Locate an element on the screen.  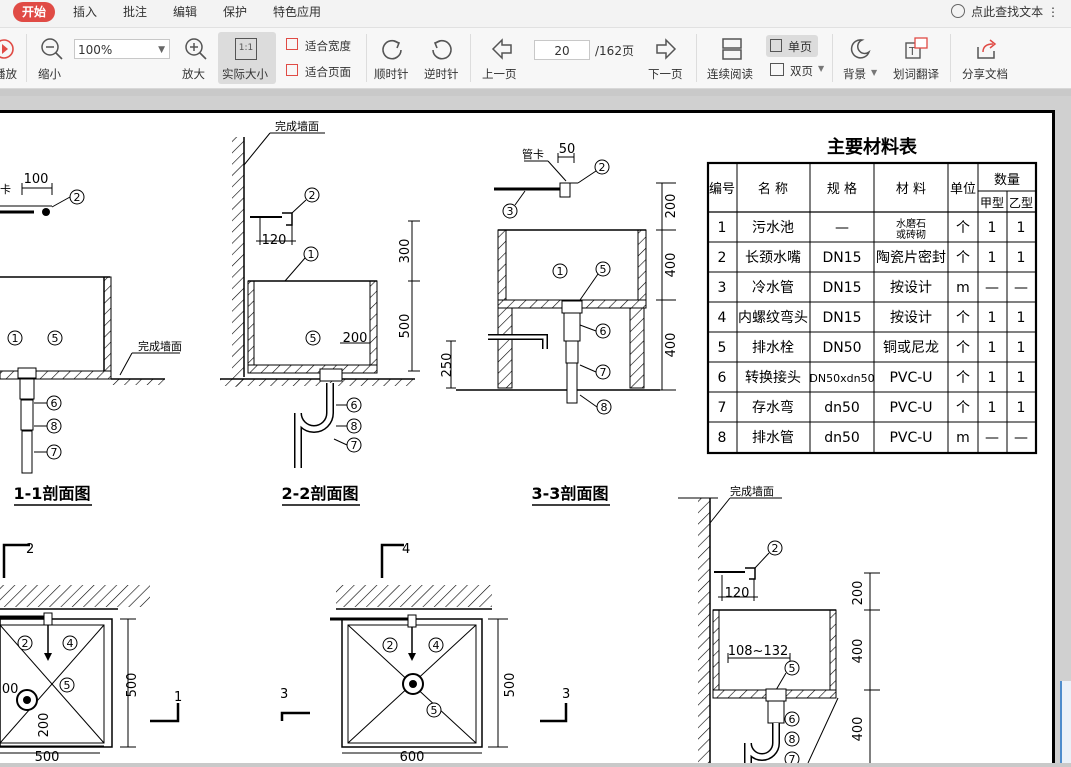
double-page-button: 双页 ▼ is located at coordinates (798, 71).